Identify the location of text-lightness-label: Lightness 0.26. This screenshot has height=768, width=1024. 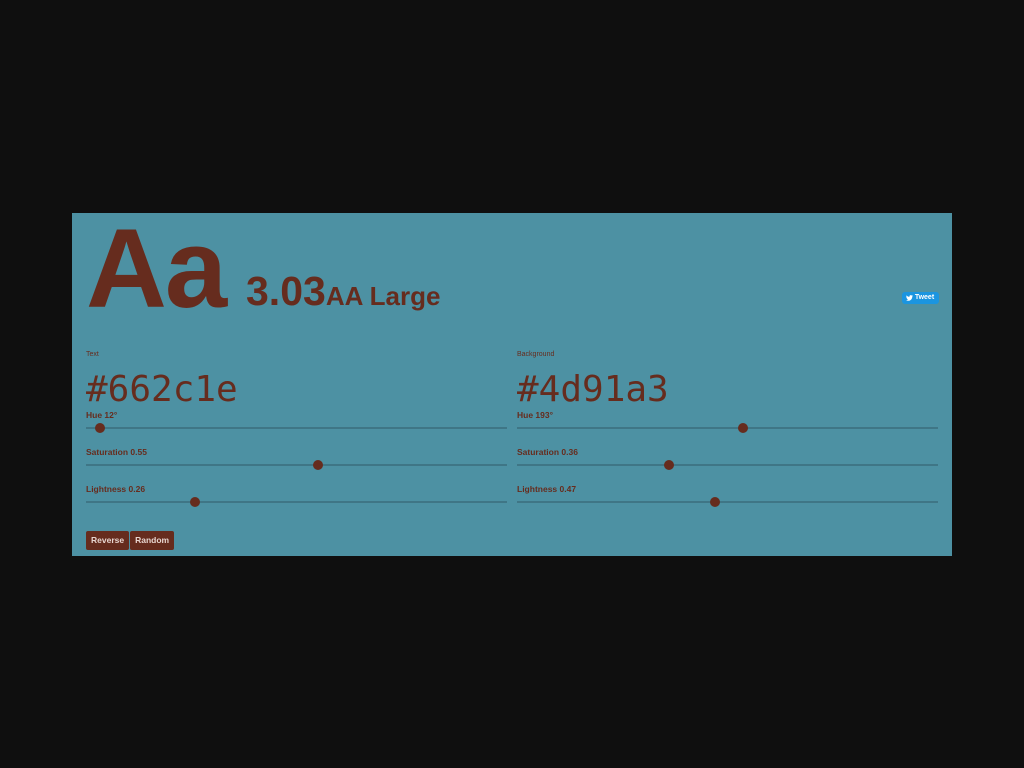
(116, 489).